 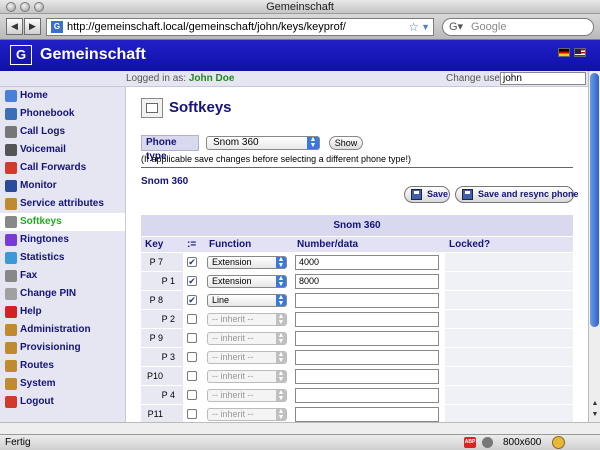 What do you see at coordinates (543, 78) in the screenshot?
I see `change-user-input: john` at bounding box center [543, 78].